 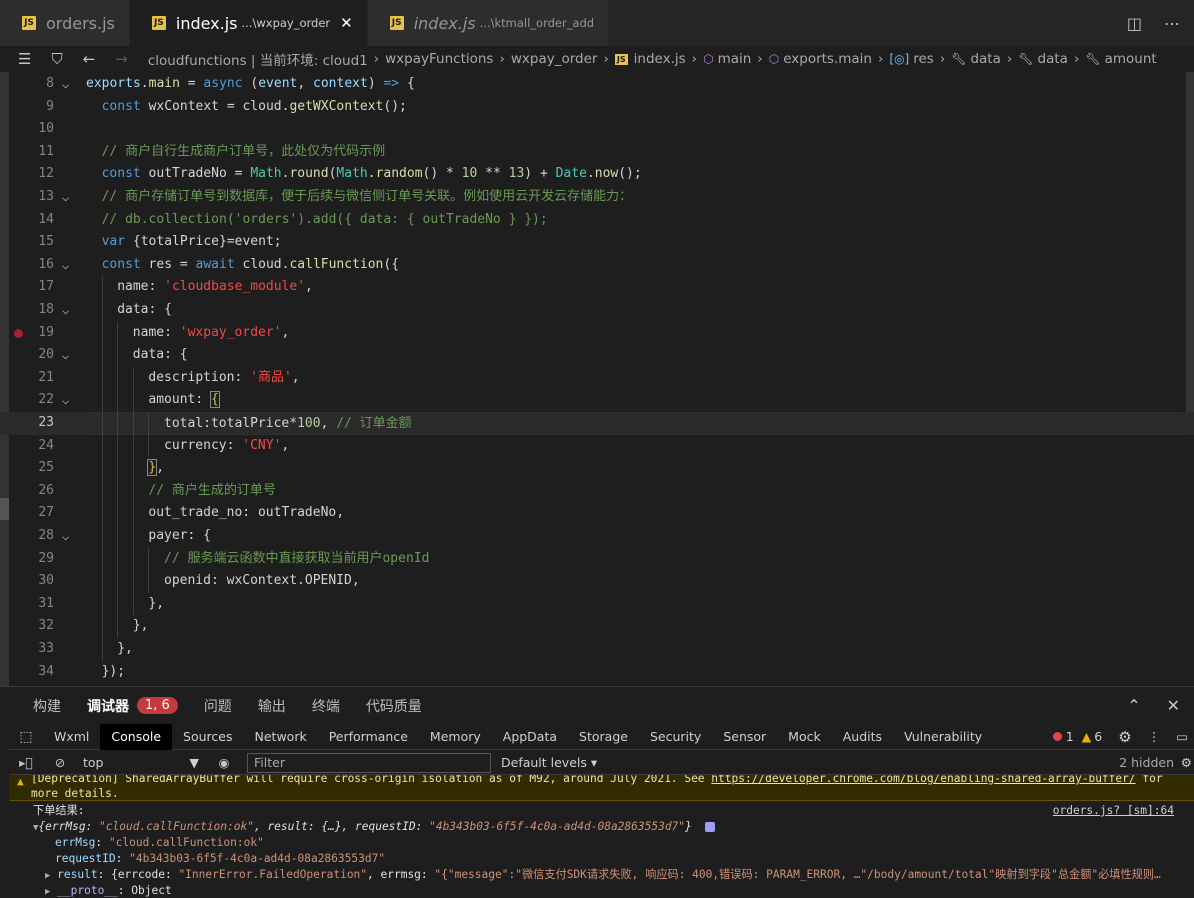 What do you see at coordinates (488, 23) in the screenshot?
I see `tab-index-js-ktmall: JS index.js ...\ktmall_order_add` at bounding box center [488, 23].